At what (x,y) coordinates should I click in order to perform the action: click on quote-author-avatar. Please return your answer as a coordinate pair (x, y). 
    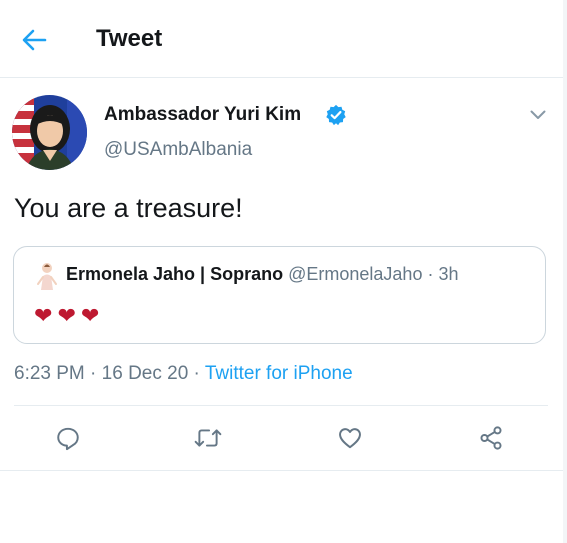
    Looking at the image, I should click on (47, 276).